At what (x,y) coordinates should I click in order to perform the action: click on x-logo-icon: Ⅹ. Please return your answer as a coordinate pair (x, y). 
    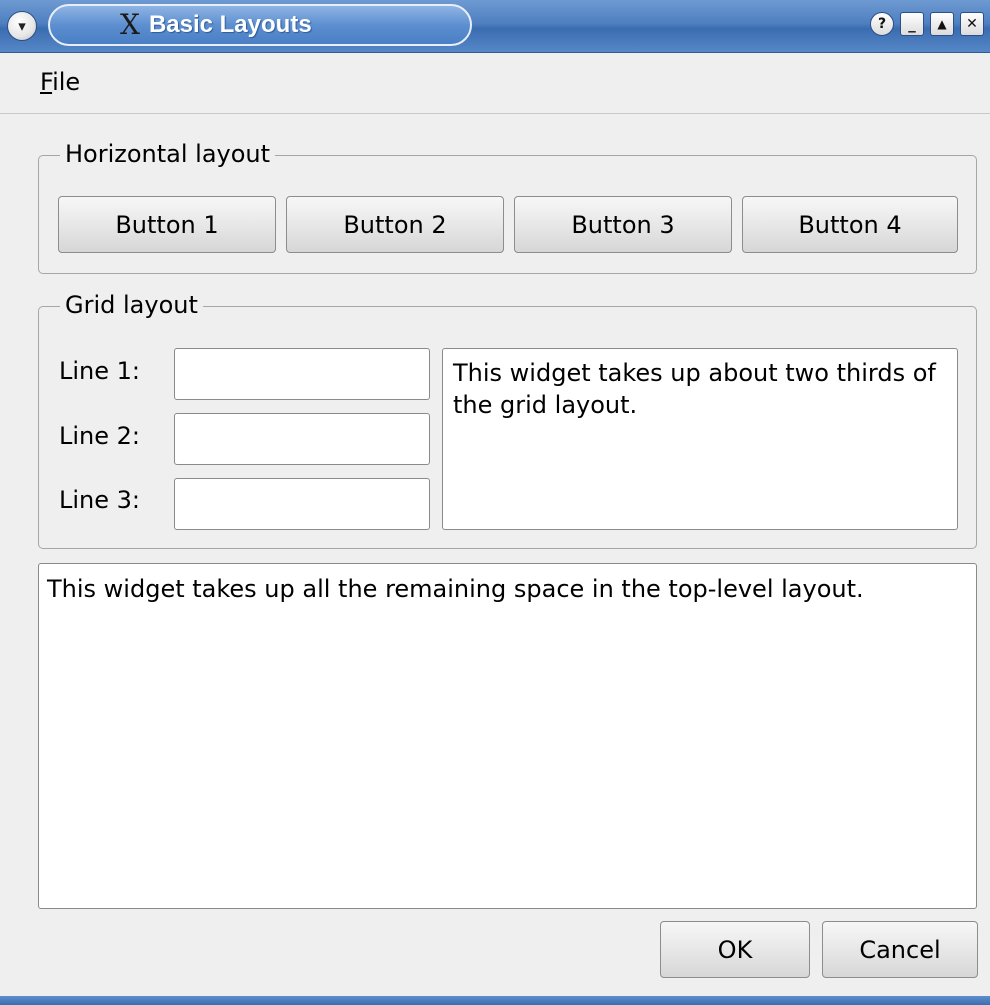
    Looking at the image, I should click on (130, 24).